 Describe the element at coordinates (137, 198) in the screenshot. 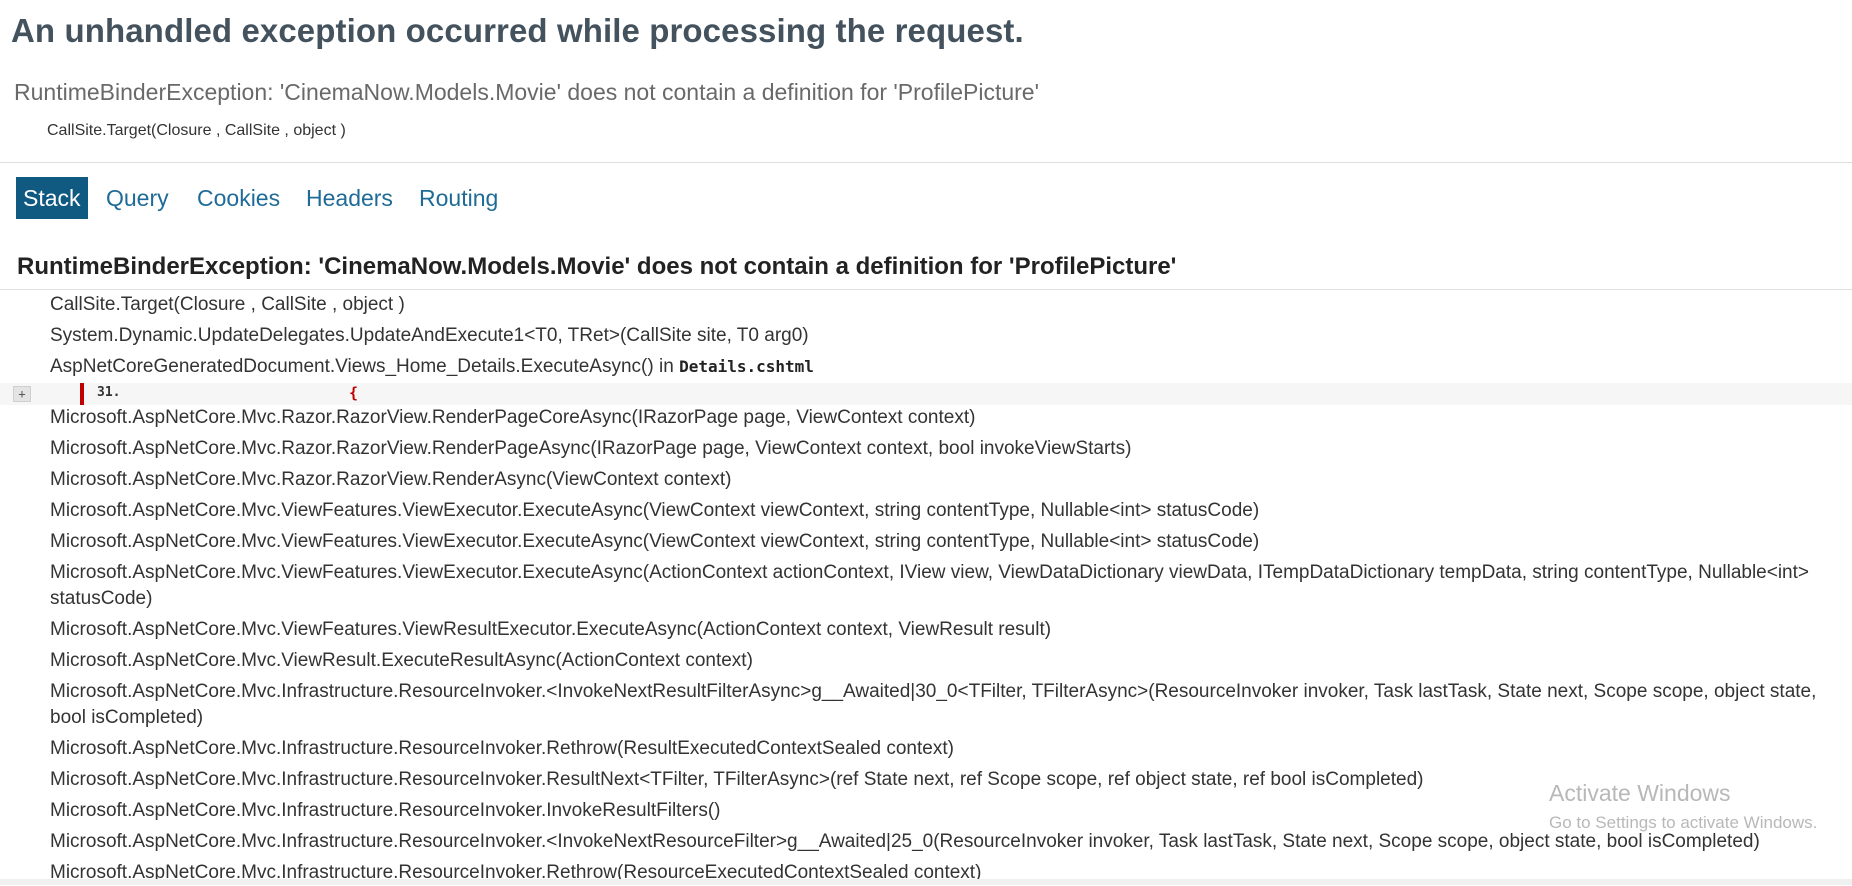

I see `tab-query: Query` at that location.